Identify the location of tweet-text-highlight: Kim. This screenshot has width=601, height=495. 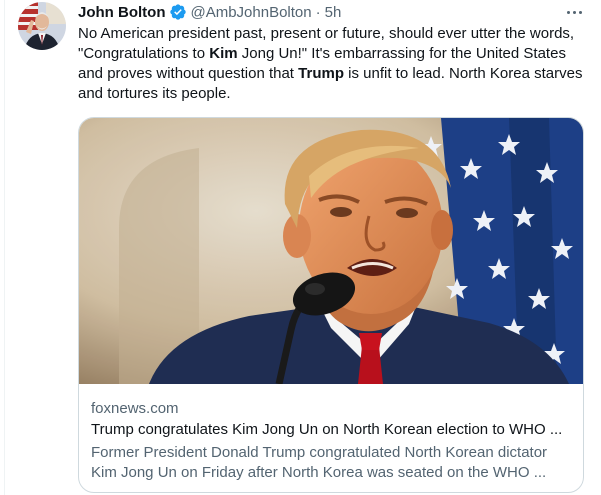
(223, 53).